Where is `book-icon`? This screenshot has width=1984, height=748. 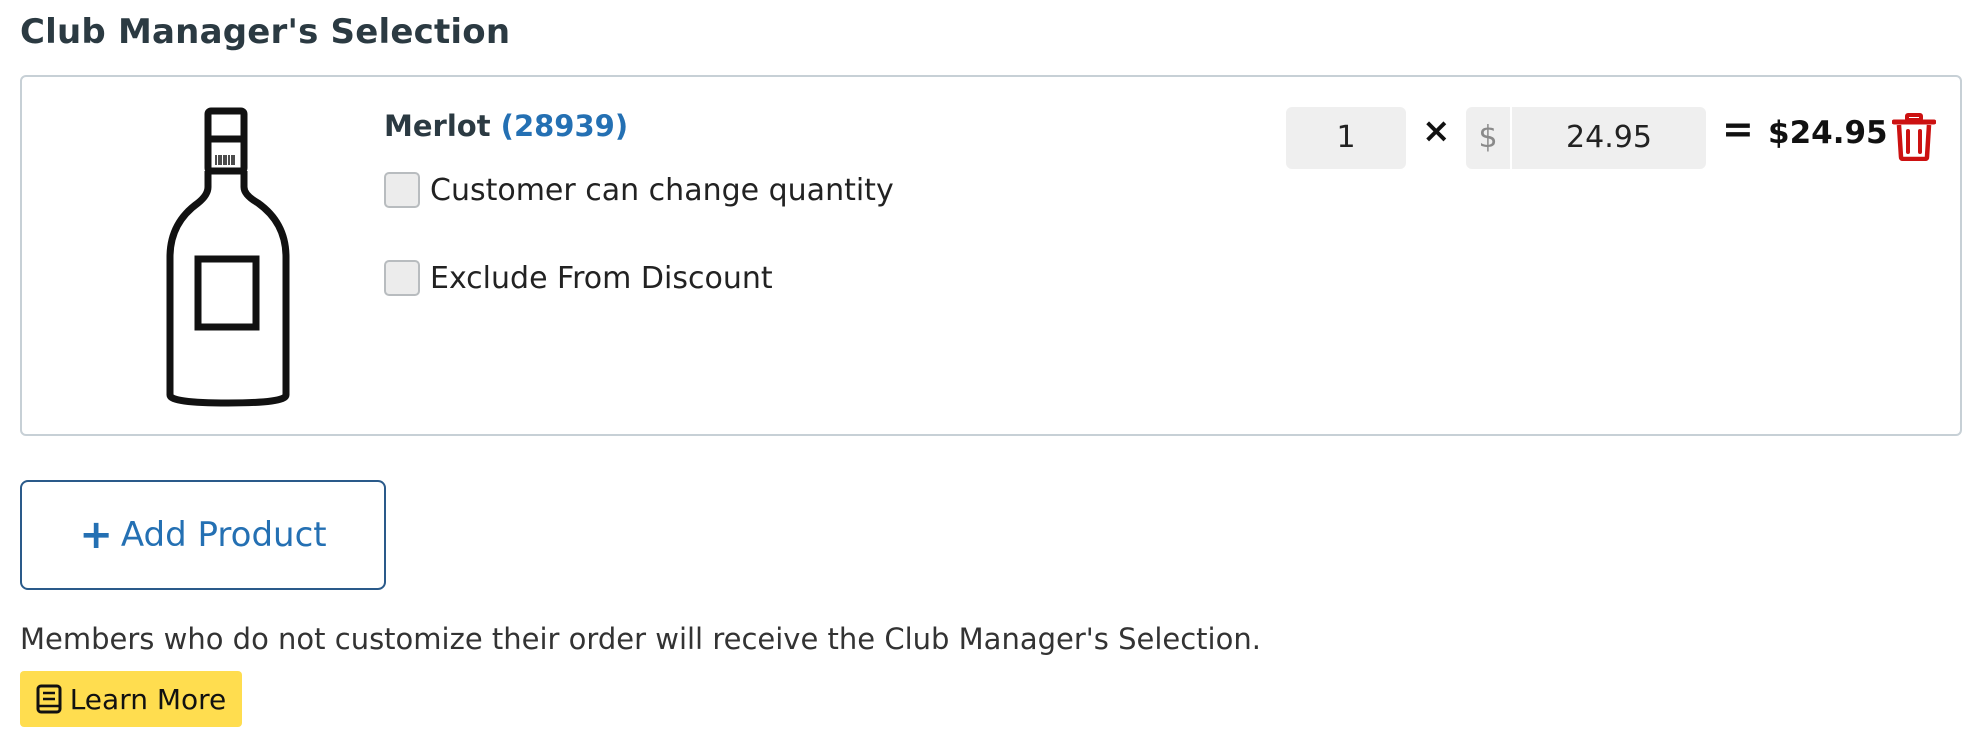
book-icon is located at coordinates (49, 699).